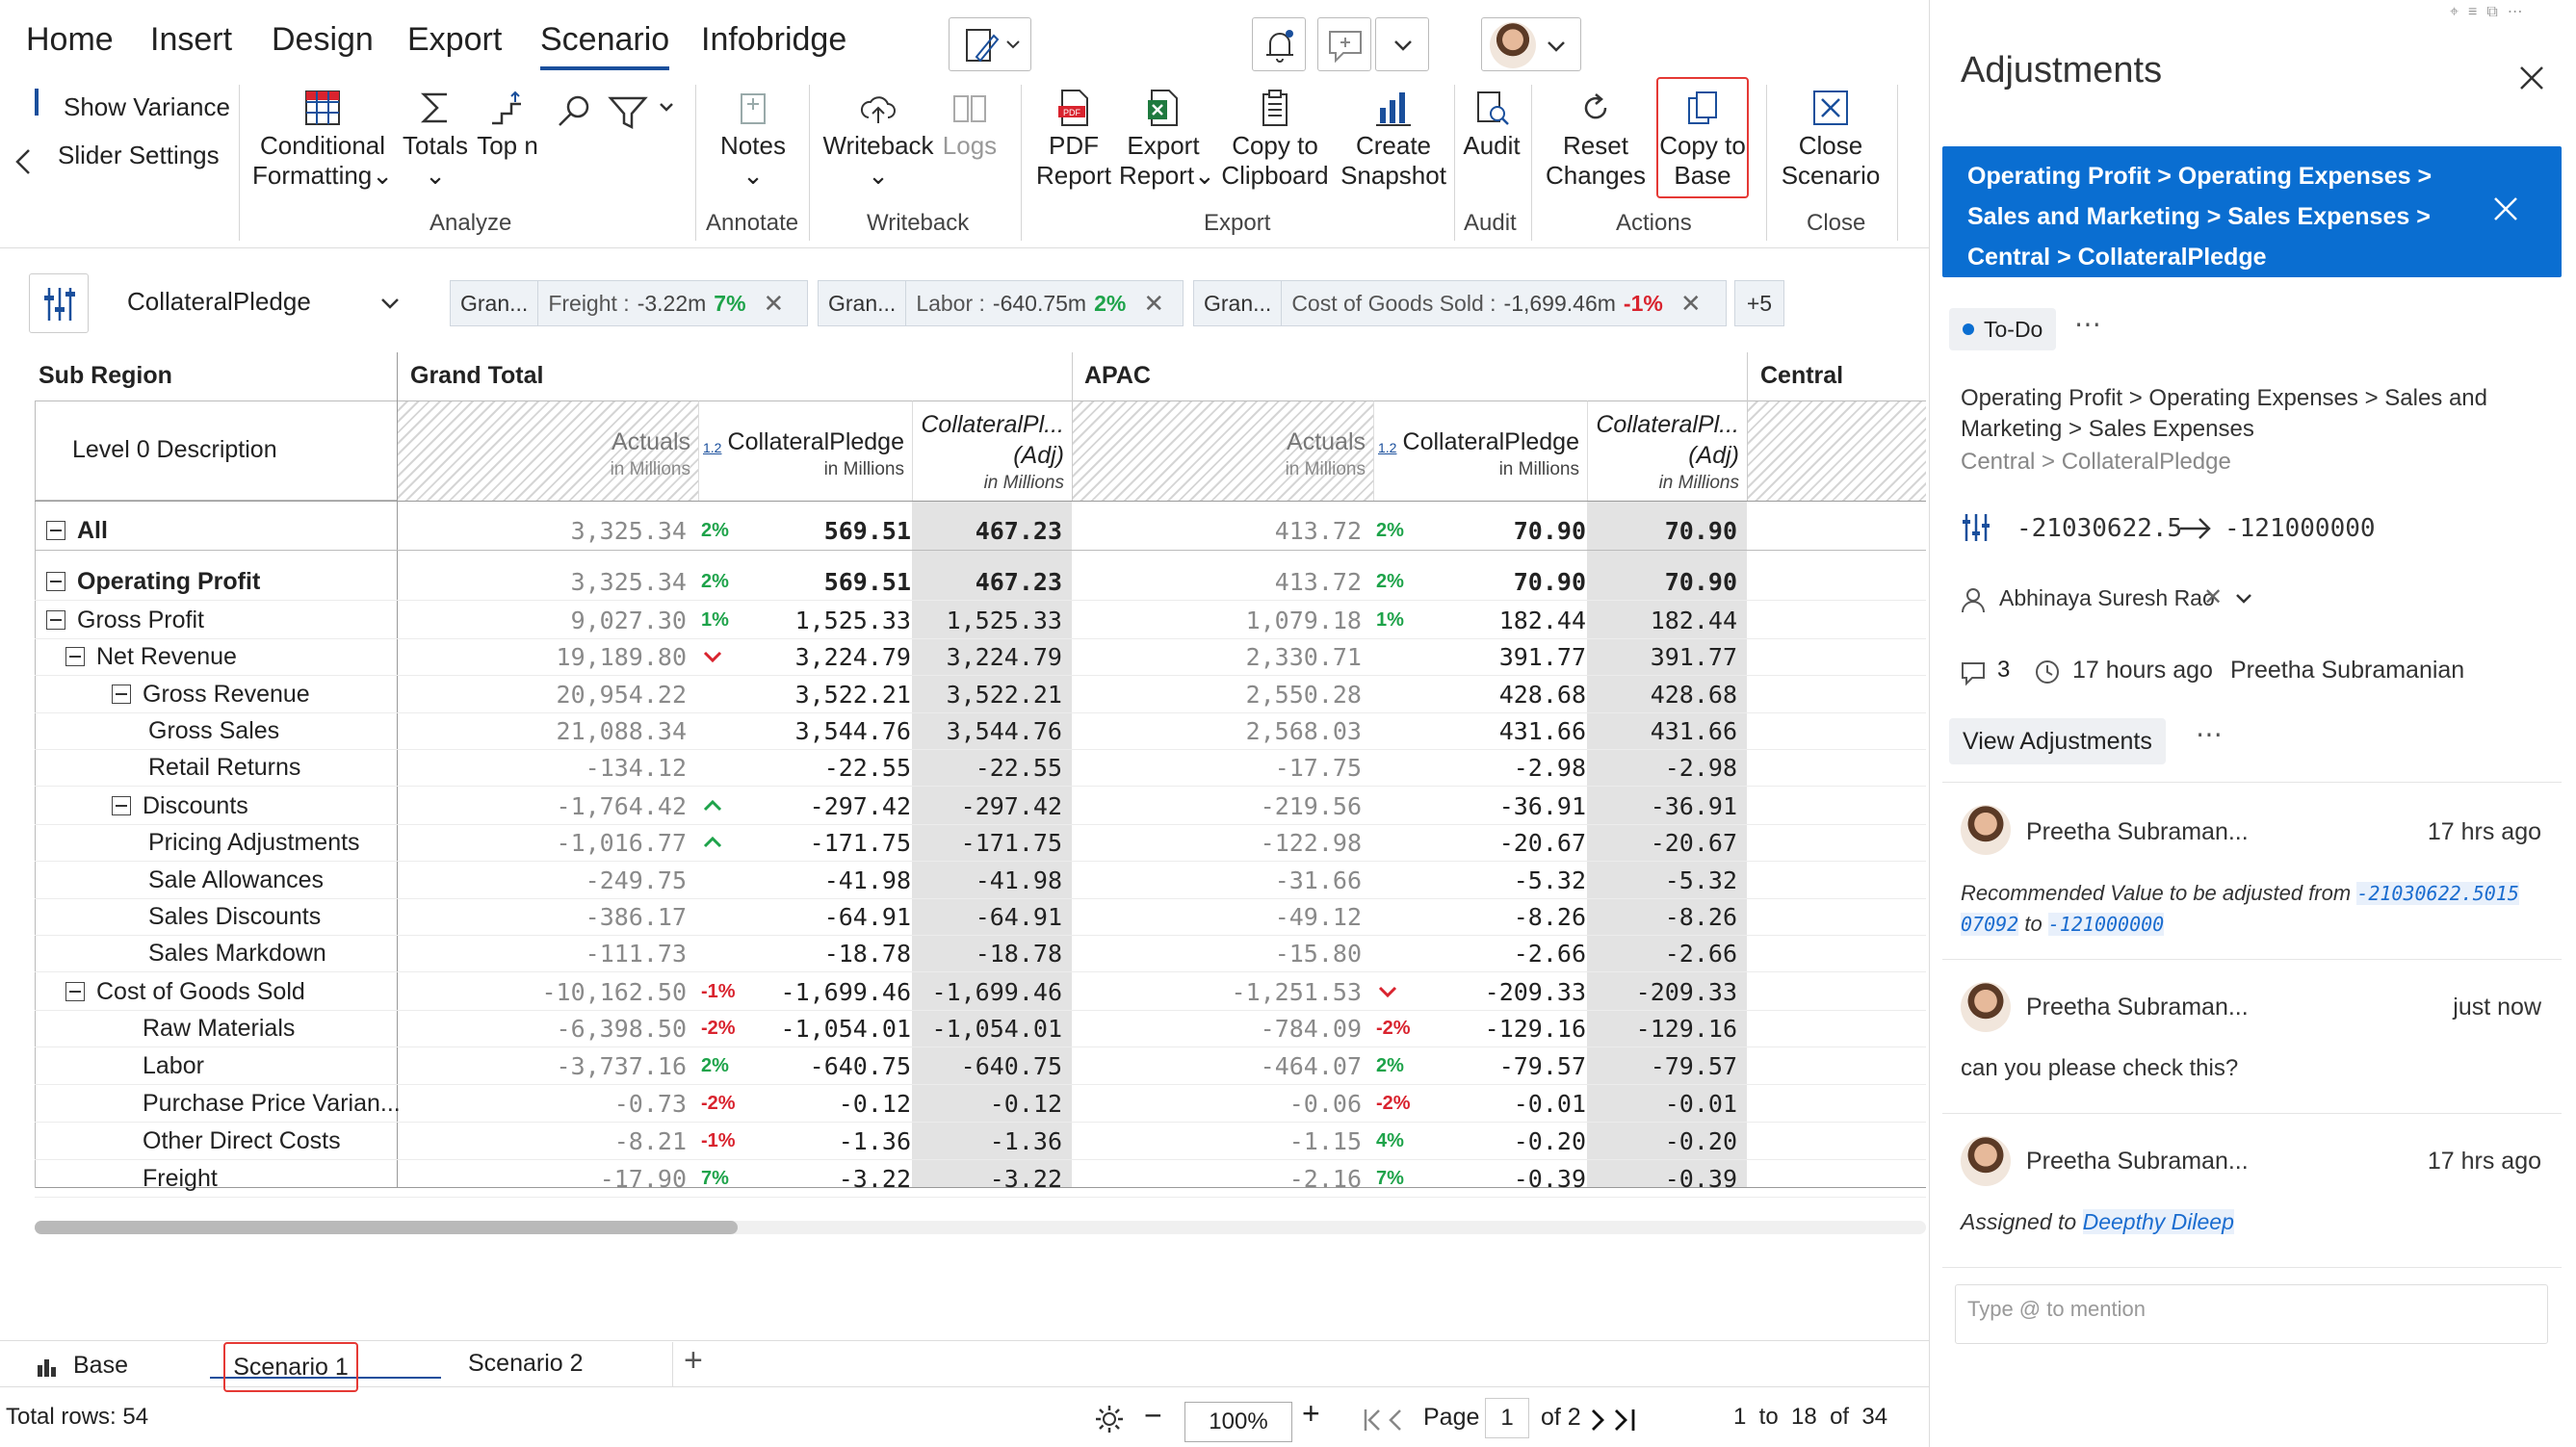 Image resolution: width=2576 pixels, height=1447 pixels. I want to click on add-scenario-button: +, so click(693, 1361).